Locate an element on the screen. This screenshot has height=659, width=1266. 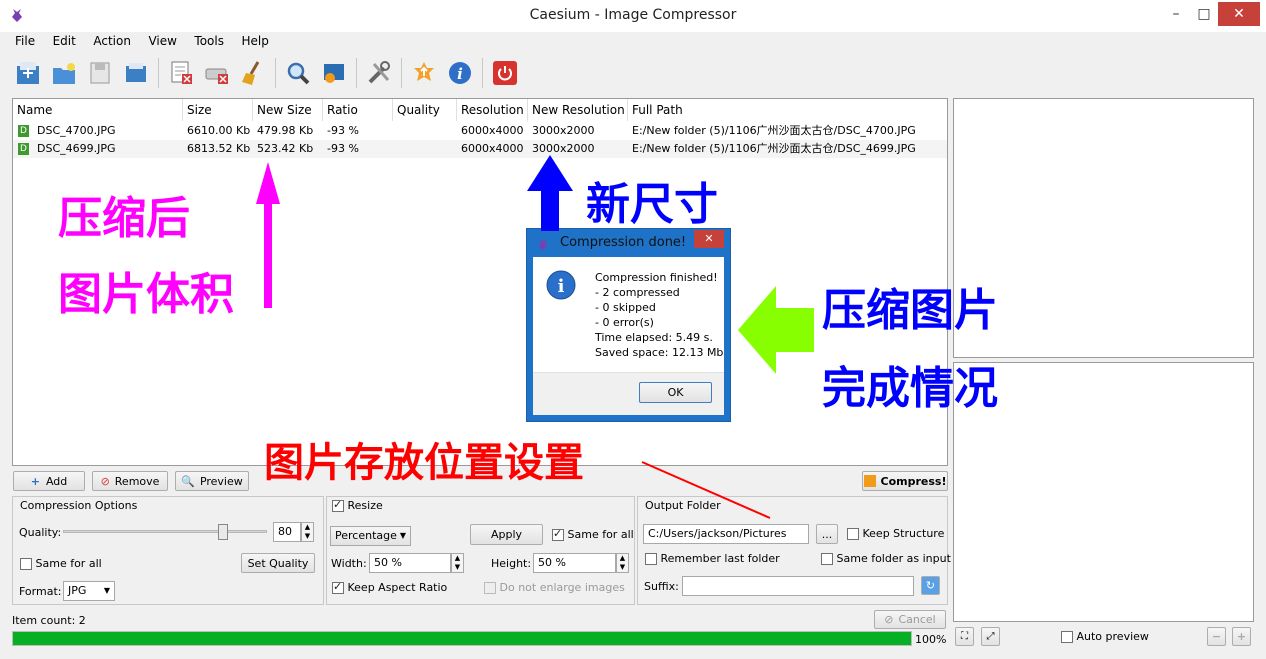
toolbar-separator is located at coordinates (401, 73).